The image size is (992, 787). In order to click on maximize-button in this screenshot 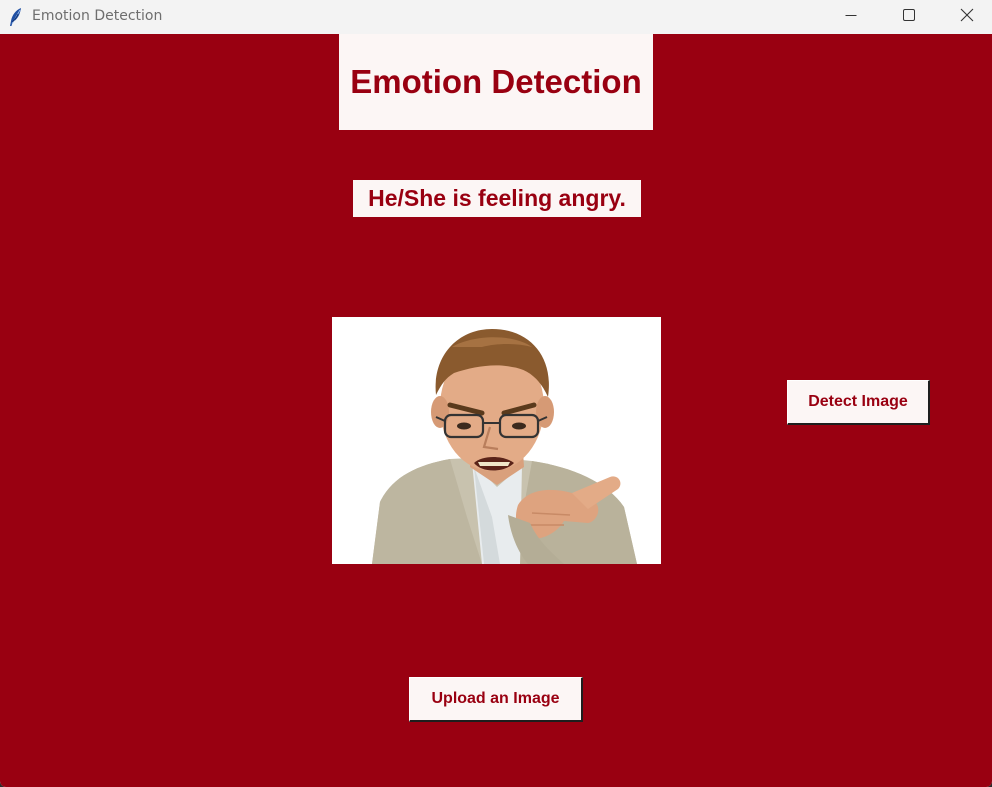, I will do `click(909, 17)`.